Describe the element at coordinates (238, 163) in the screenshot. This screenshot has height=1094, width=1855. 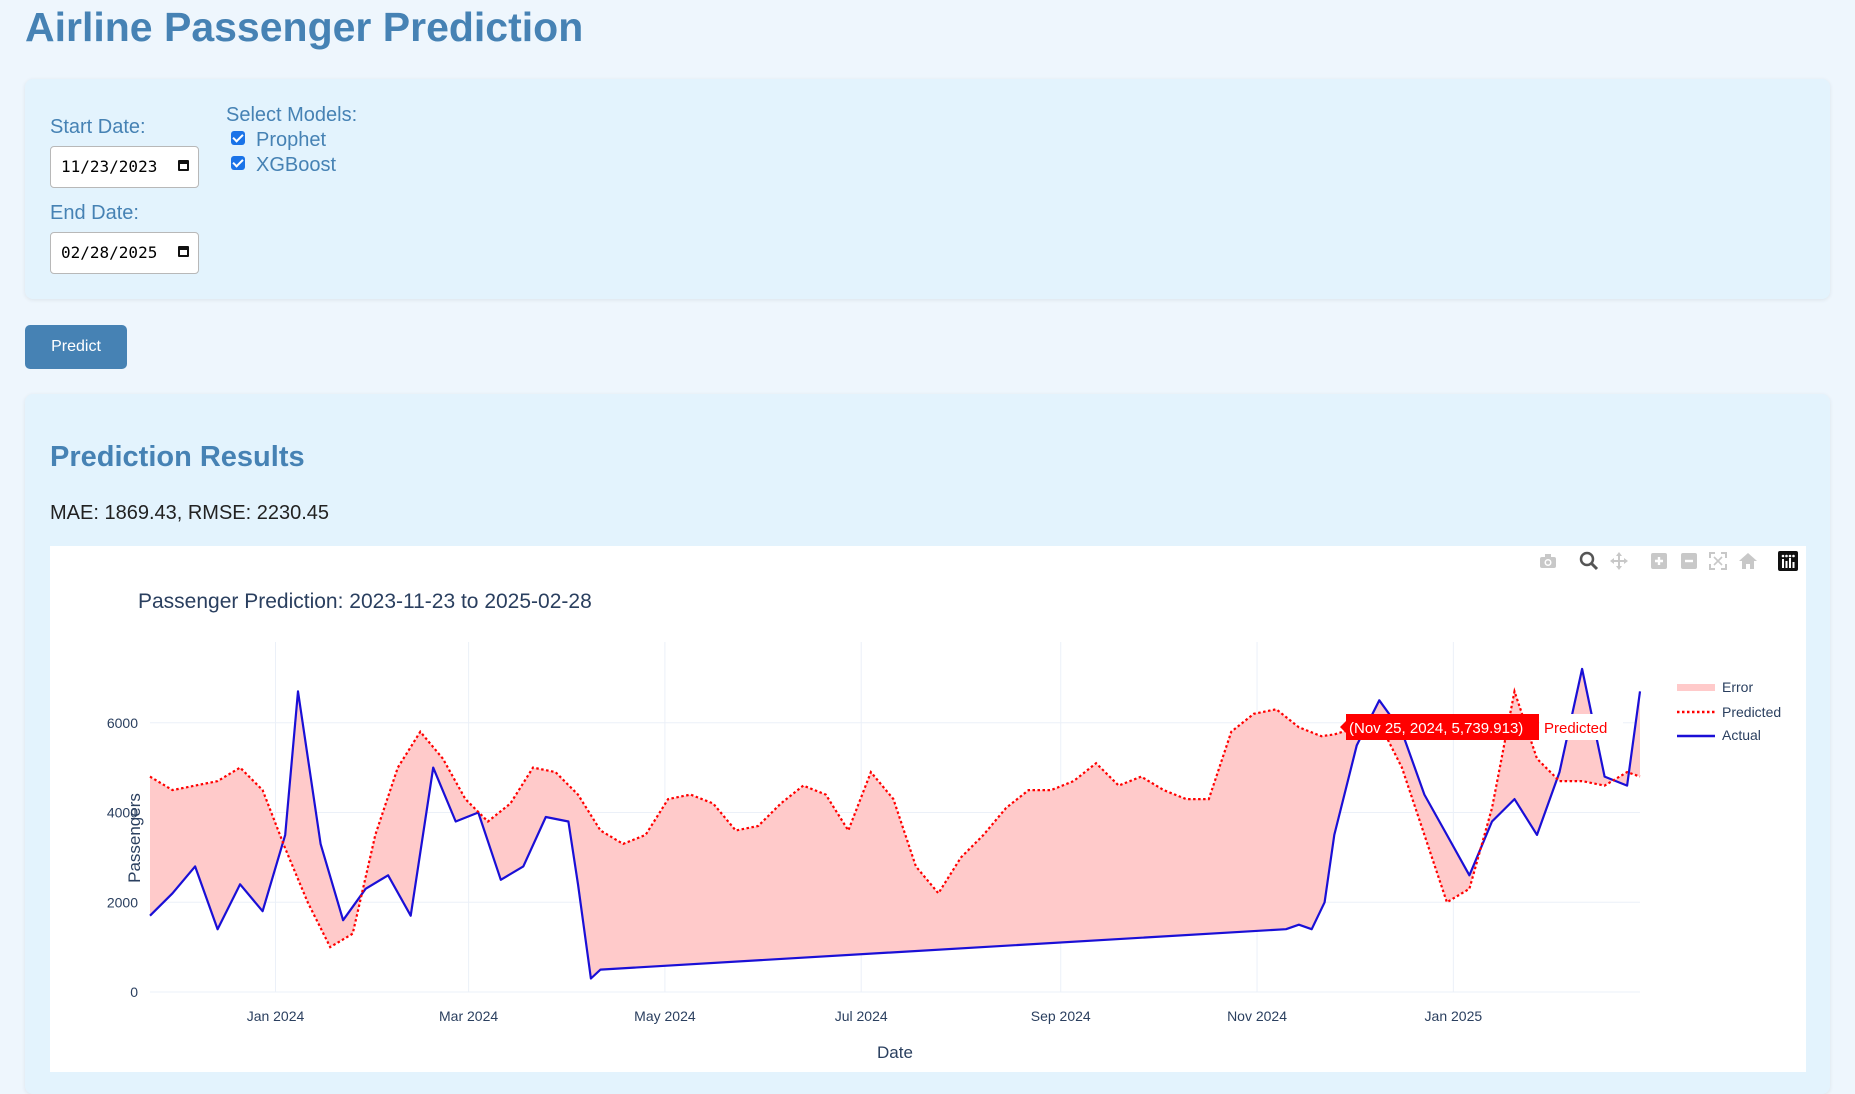
I see `xgboost-checkbox` at that location.